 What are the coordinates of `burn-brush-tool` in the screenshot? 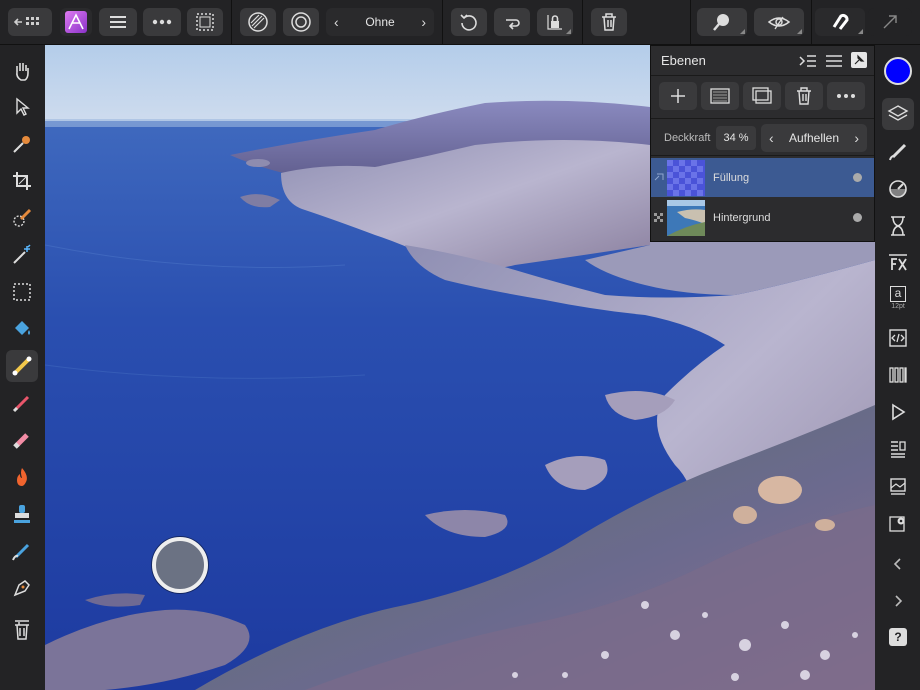 It's located at (22, 477).